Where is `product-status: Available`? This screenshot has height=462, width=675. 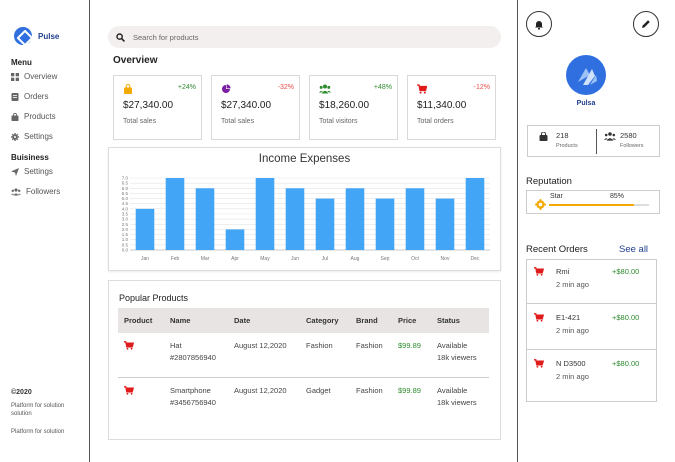 product-status: Available is located at coordinates (452, 390).